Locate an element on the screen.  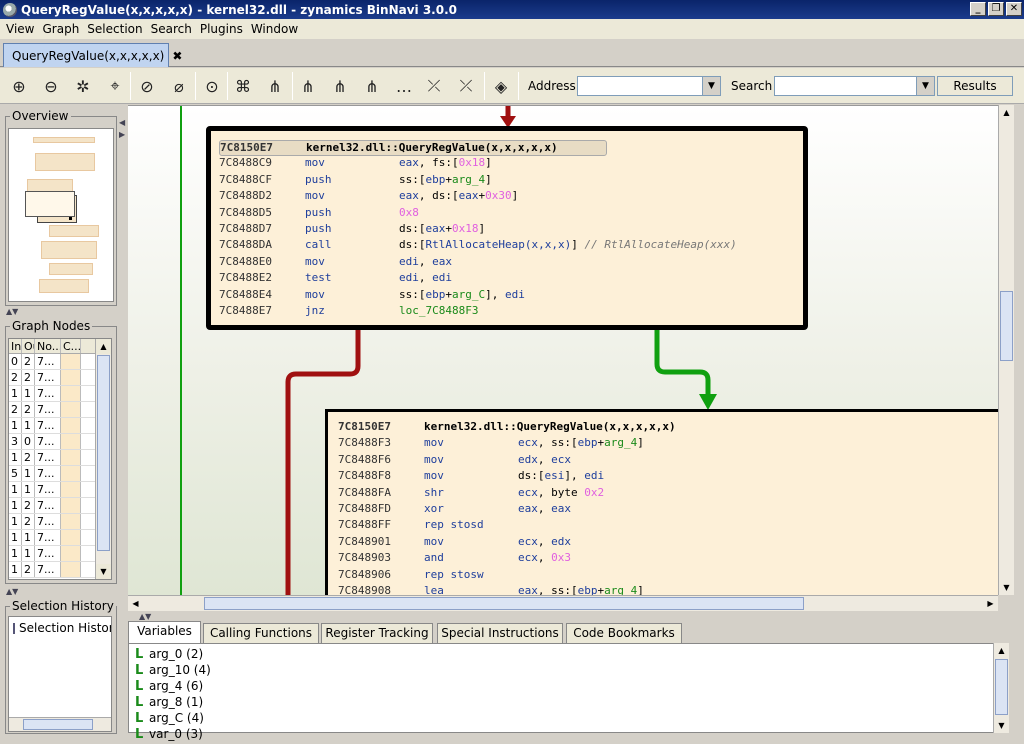
instruction-line: 7C8488CF push ss:[ebp+arg_4] is located at coordinates (511, 181).